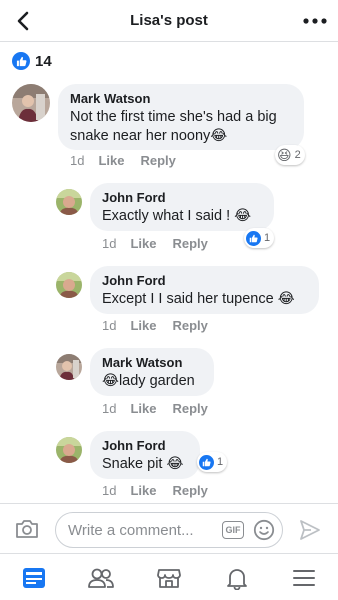 The width and height of the screenshot is (338, 600). I want to click on bottom-tab-bar, so click(169, 576).